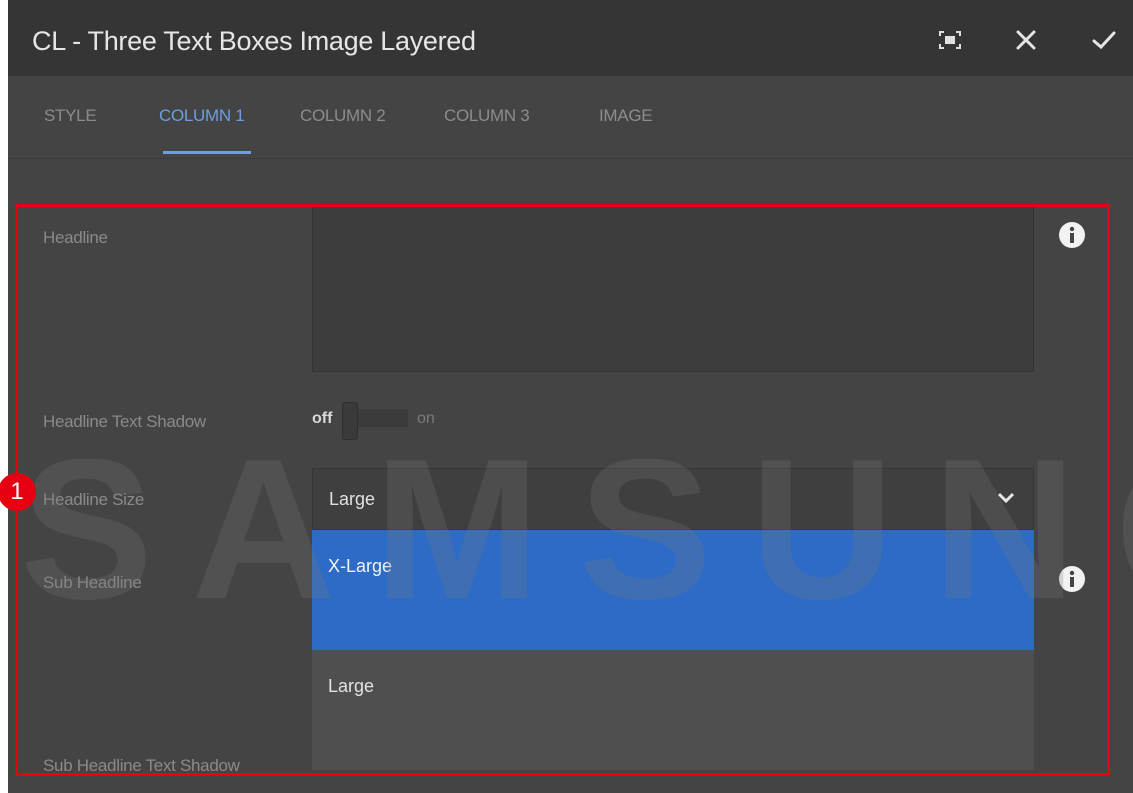  What do you see at coordinates (570, 117) in the screenshot?
I see `tab-bar: STYLE COLUMN 1 COLUMN 2 COLUMN 3 IMAGE` at bounding box center [570, 117].